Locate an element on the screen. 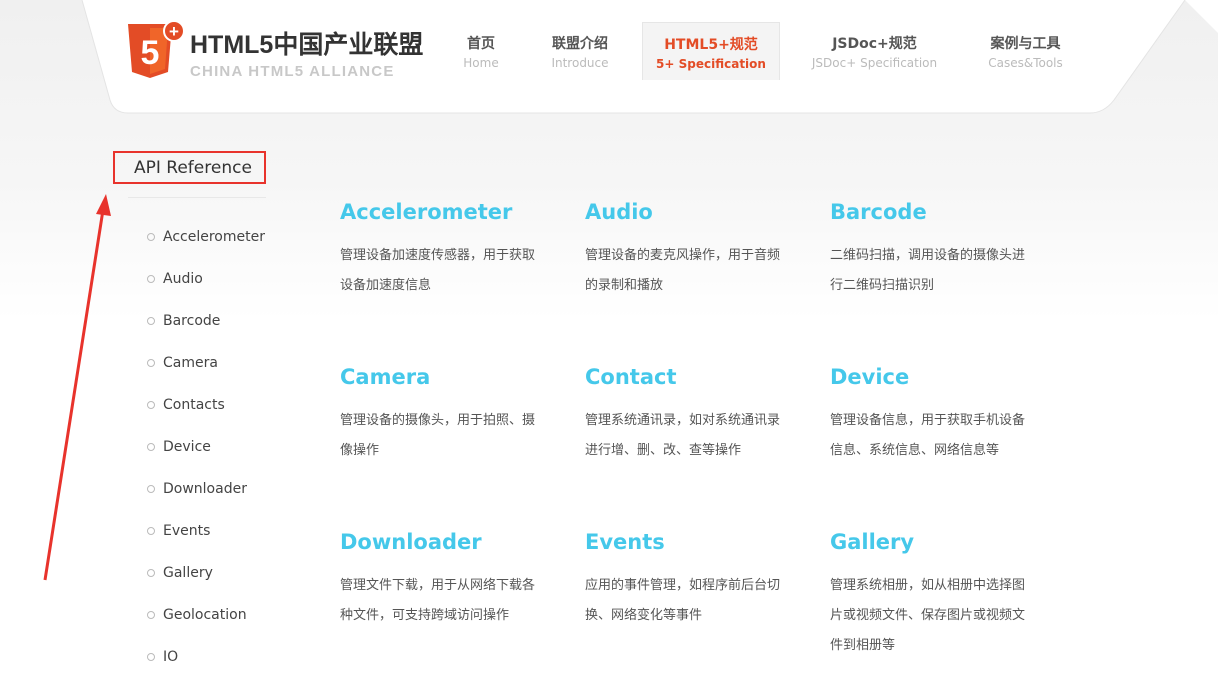 Image resolution: width=1218 pixels, height=675 pixels. nav-cases-tools: 案例与工具 Cases&Tools is located at coordinates (1025, 51).